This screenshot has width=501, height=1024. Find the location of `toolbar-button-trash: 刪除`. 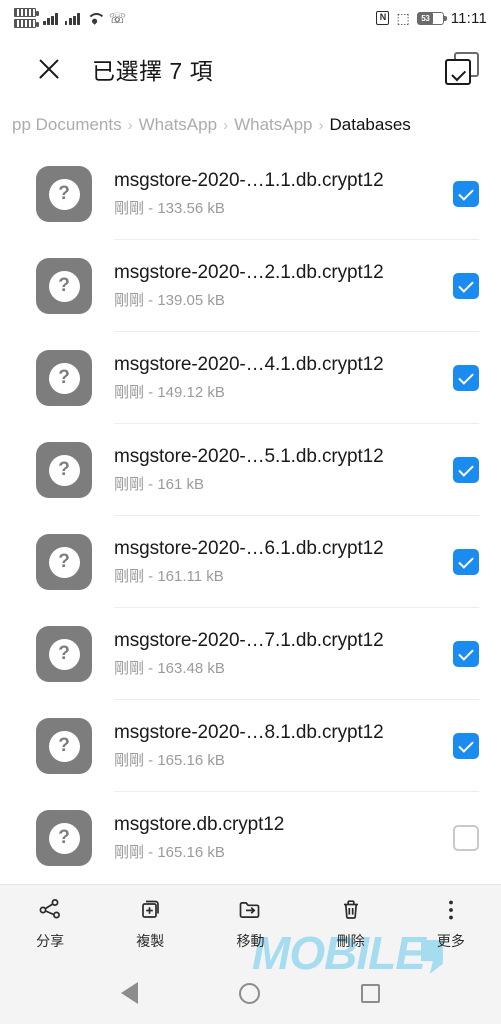

toolbar-button-trash: 刪除 is located at coordinates (351, 923).